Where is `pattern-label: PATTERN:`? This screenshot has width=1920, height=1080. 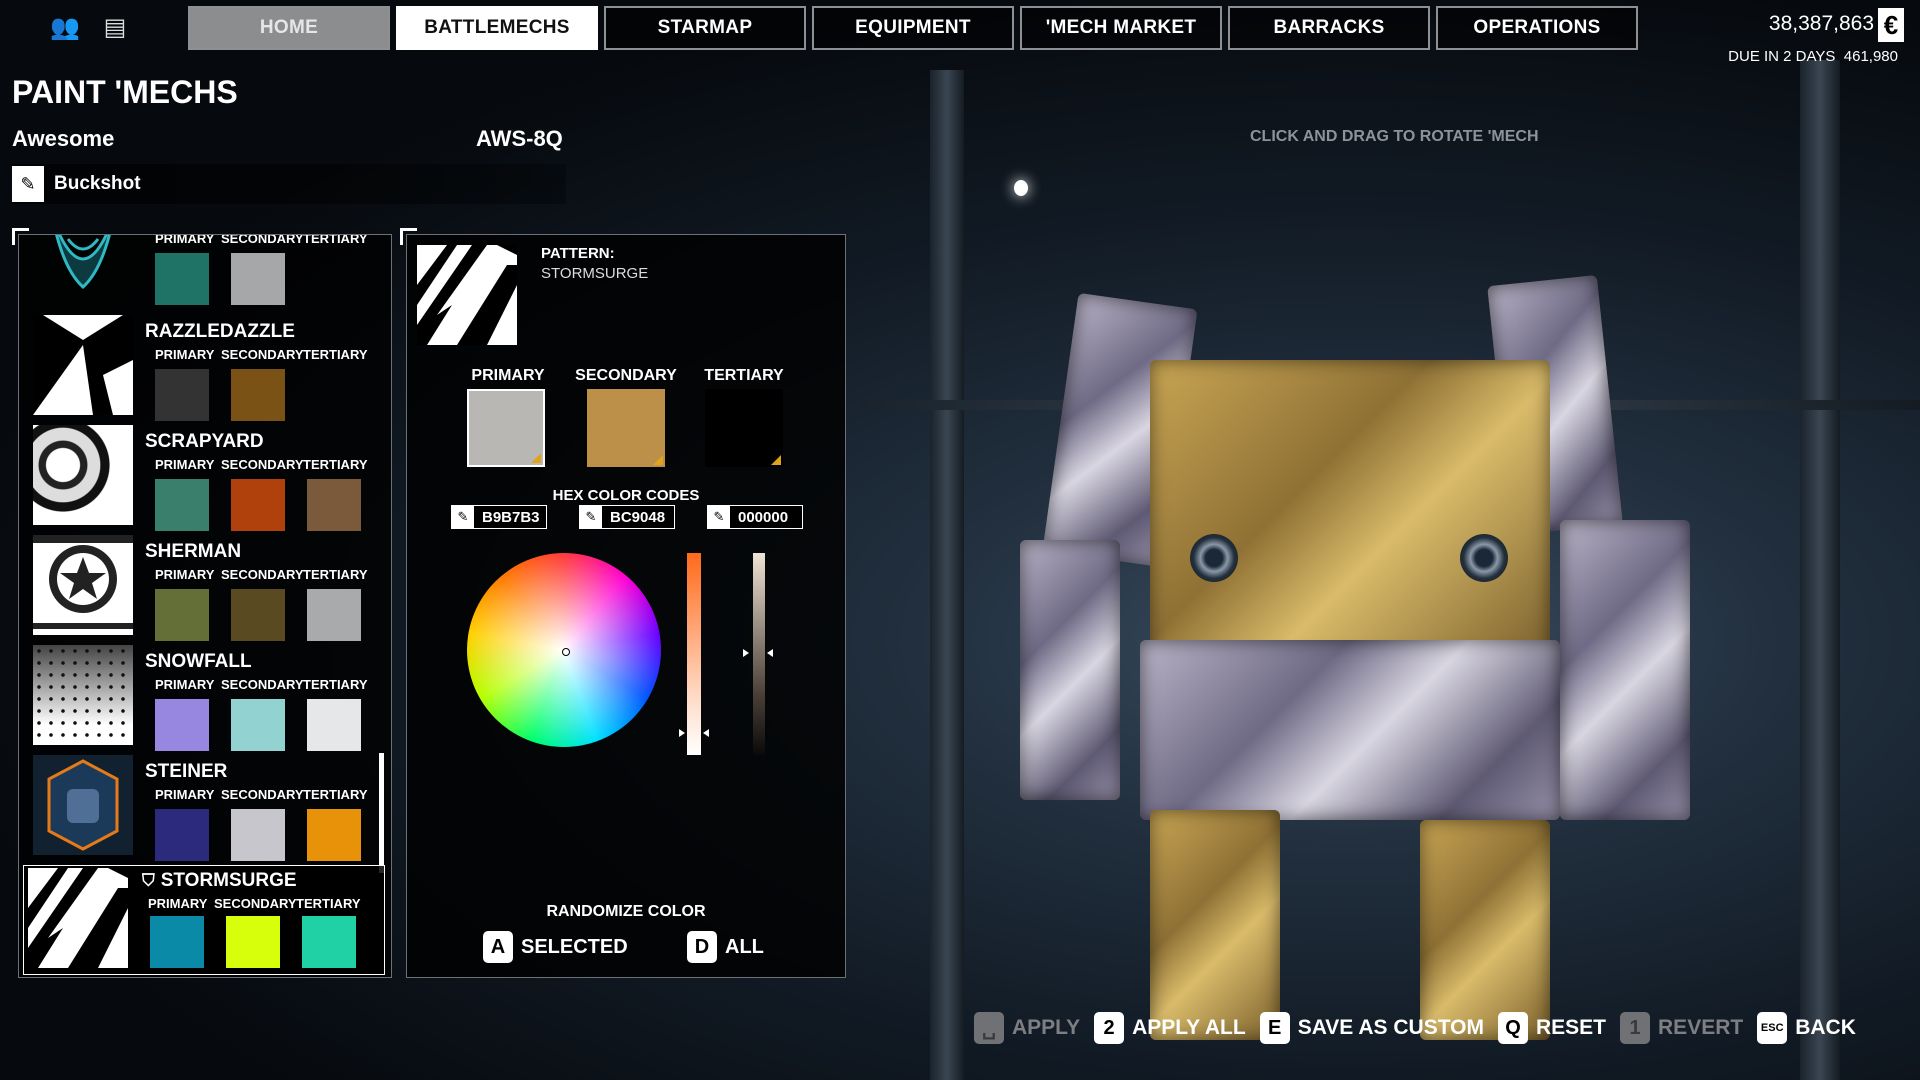 pattern-label: PATTERN: is located at coordinates (578, 253).